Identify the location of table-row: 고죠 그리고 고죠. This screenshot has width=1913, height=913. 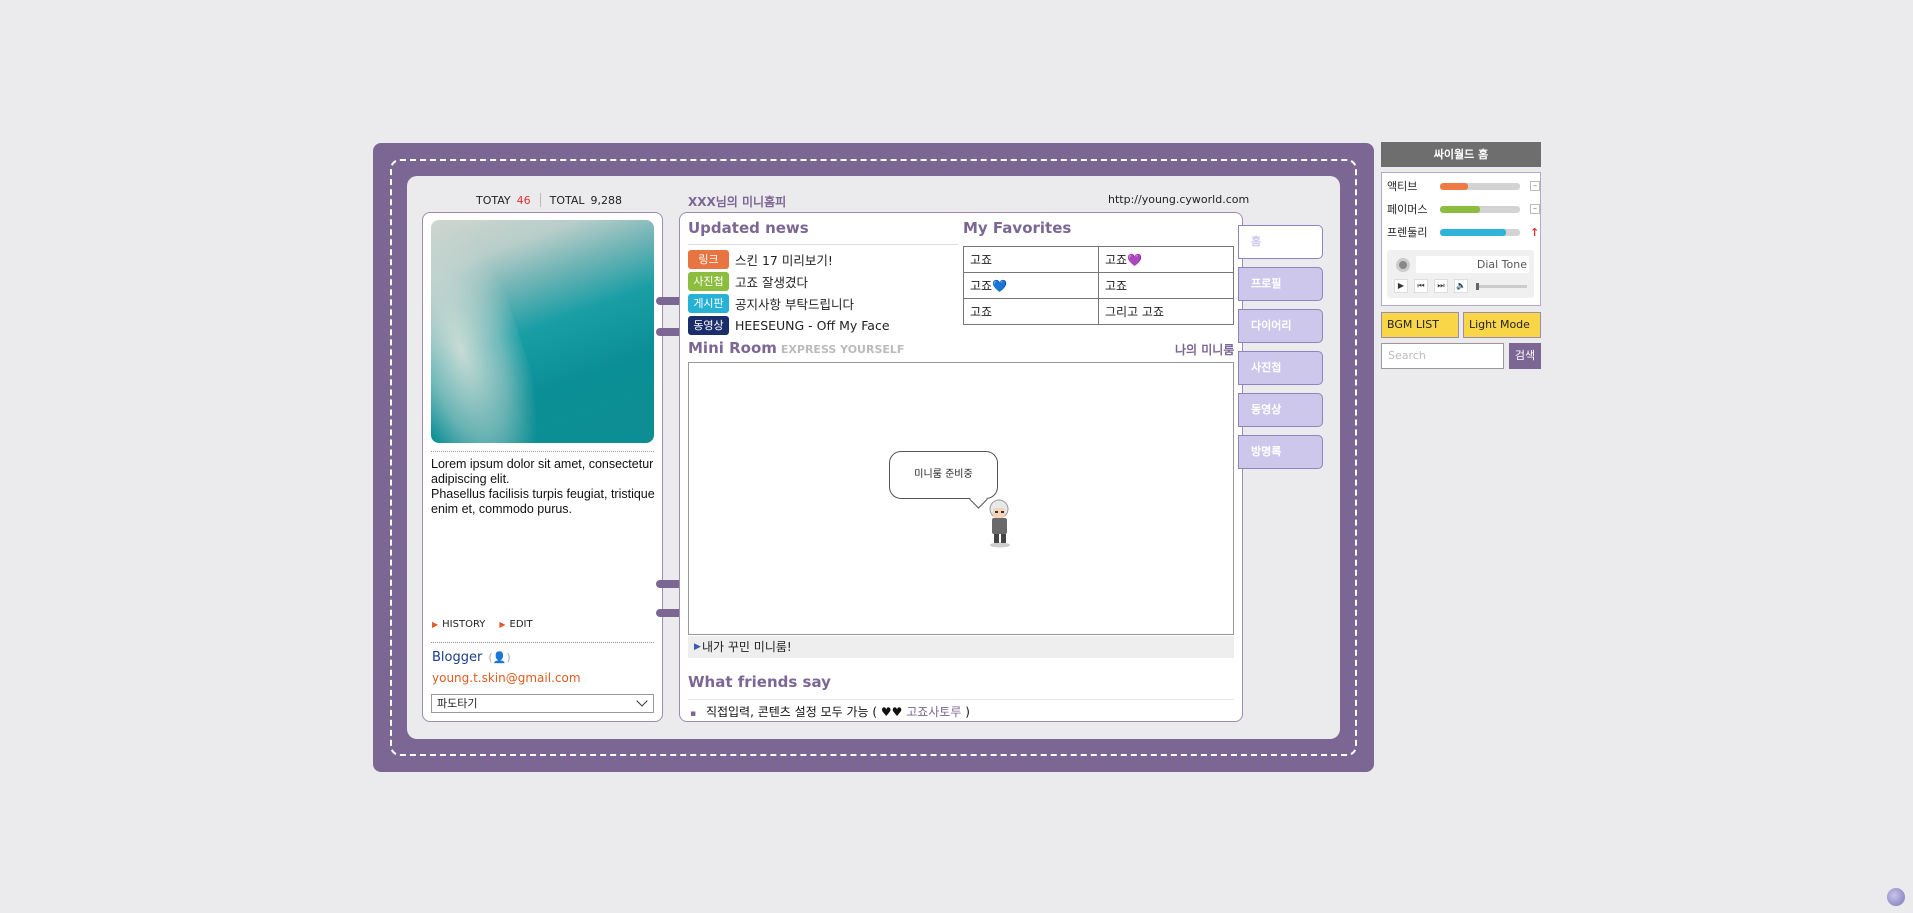
(1098, 311).